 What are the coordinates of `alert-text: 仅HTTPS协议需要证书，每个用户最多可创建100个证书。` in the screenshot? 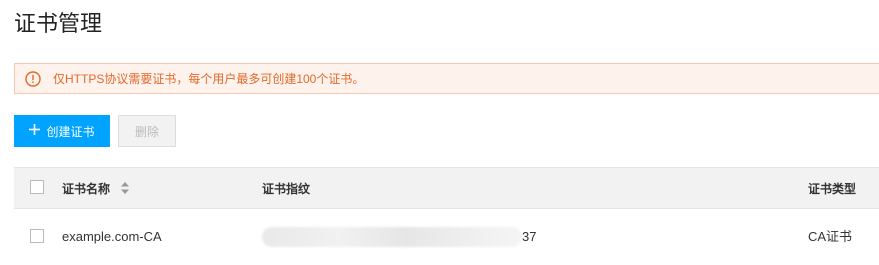 It's located at (209, 79).